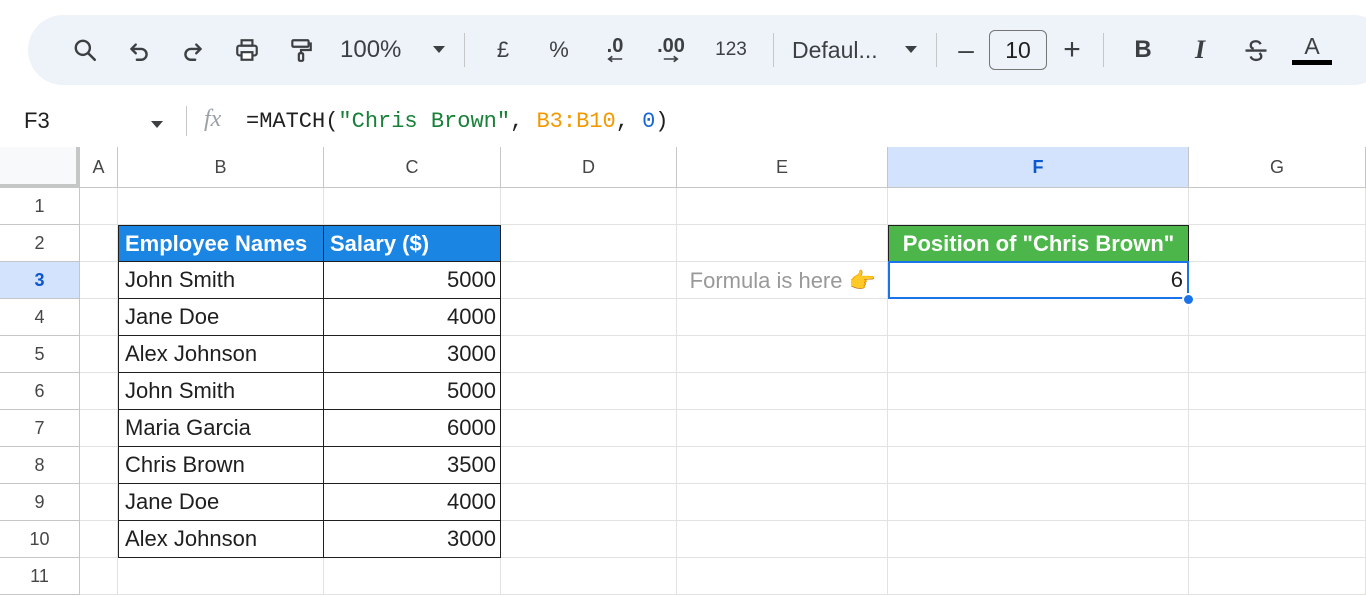  Describe the element at coordinates (85, 50) in the screenshot. I see `search-icon` at that location.